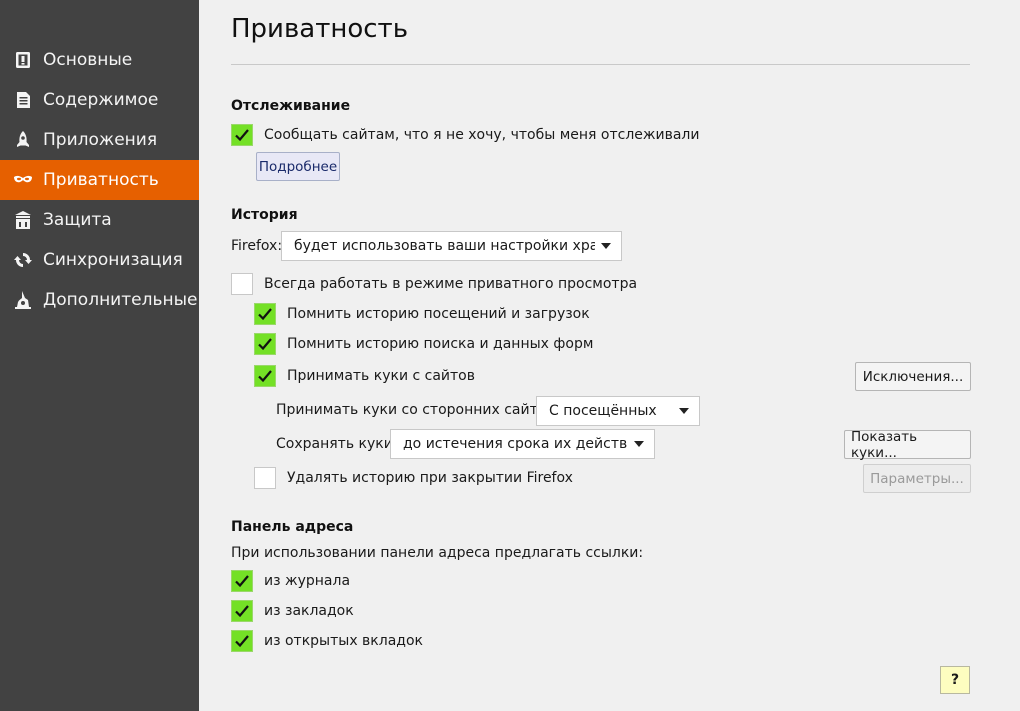 This screenshot has height=711, width=1020. What do you see at coordinates (257, 246) in the screenshot?
I see `firefox-label: Firefox:` at bounding box center [257, 246].